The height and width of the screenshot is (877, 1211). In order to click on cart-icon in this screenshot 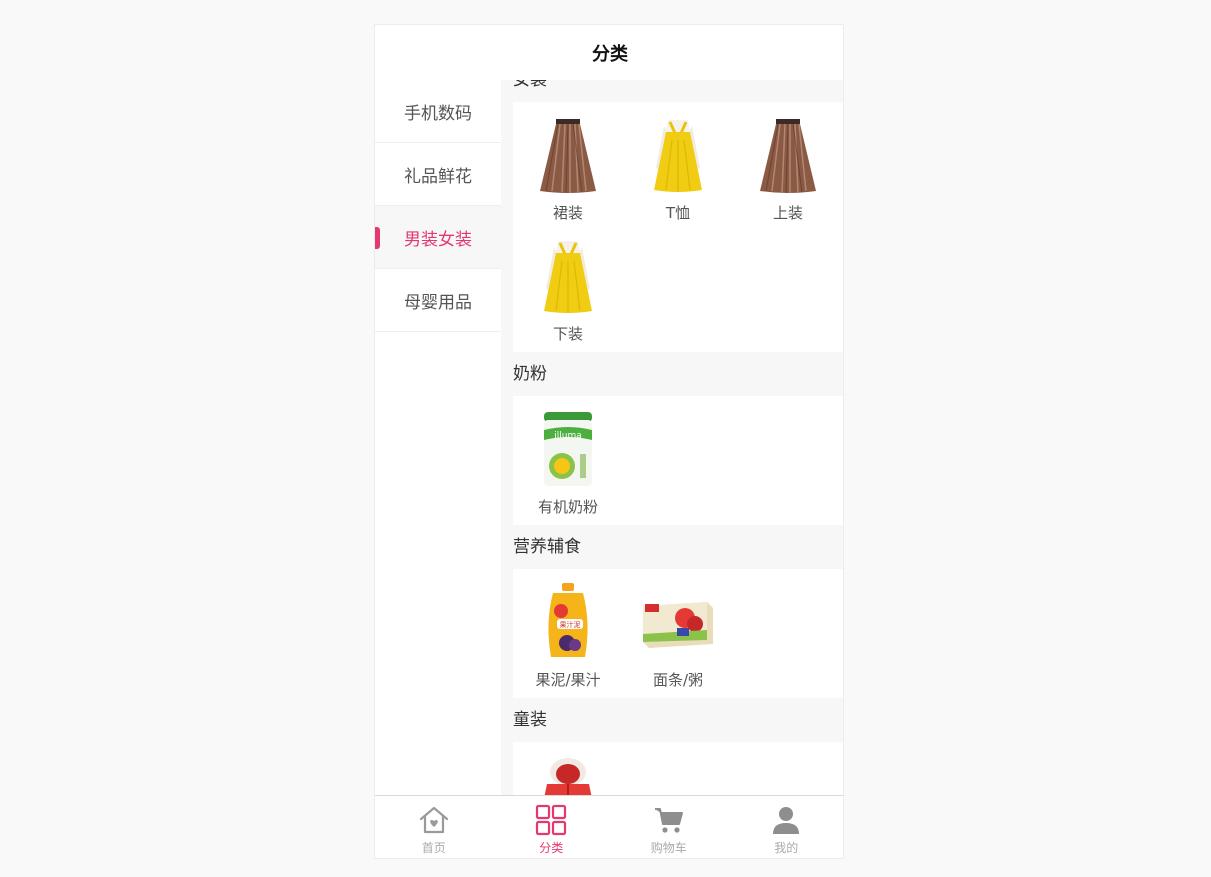, I will do `click(669, 820)`.